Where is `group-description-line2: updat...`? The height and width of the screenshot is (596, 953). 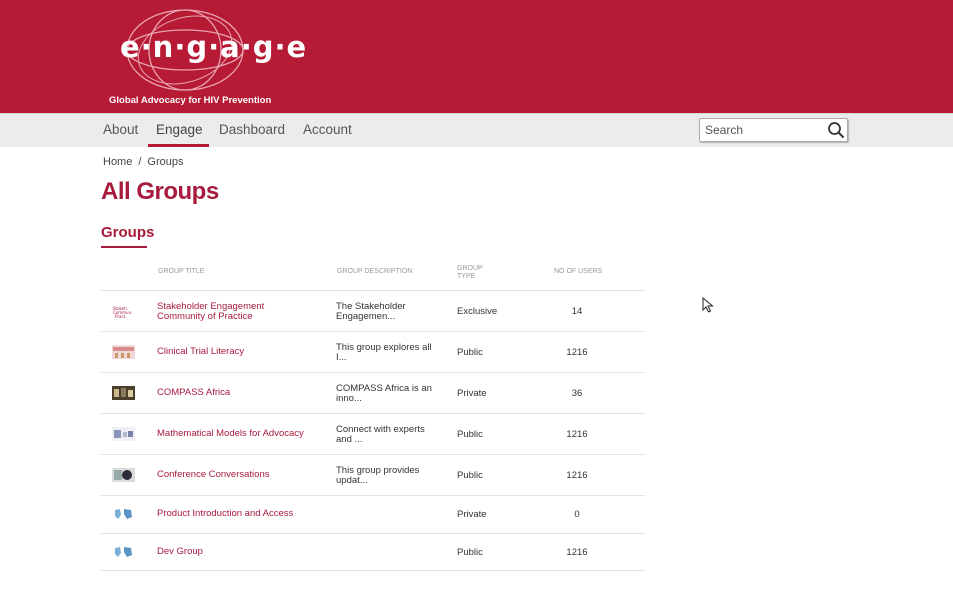 group-description-line2: updat... is located at coordinates (352, 480).